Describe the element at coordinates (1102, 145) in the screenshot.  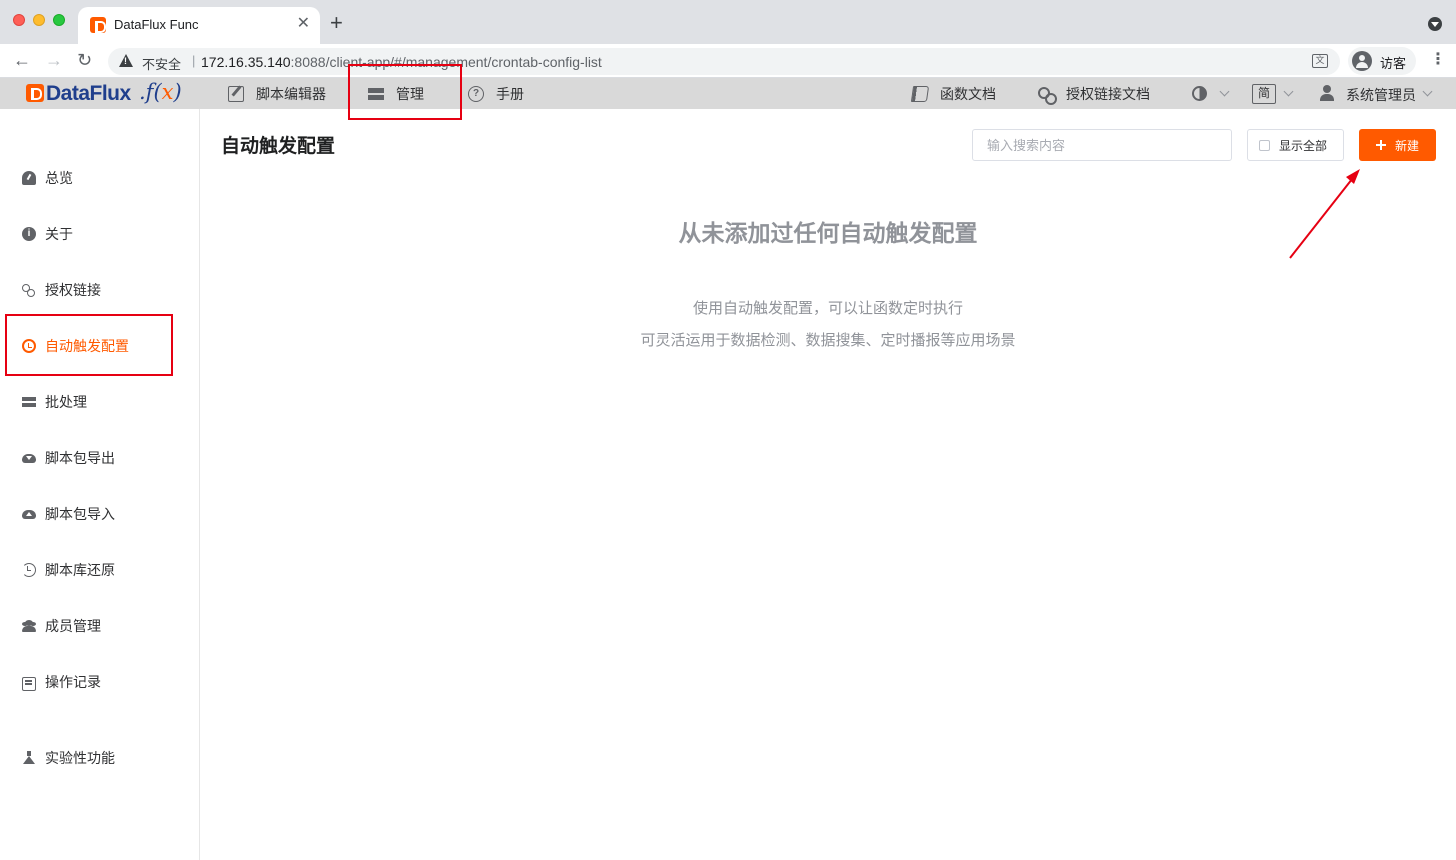
I see `search-input` at that location.